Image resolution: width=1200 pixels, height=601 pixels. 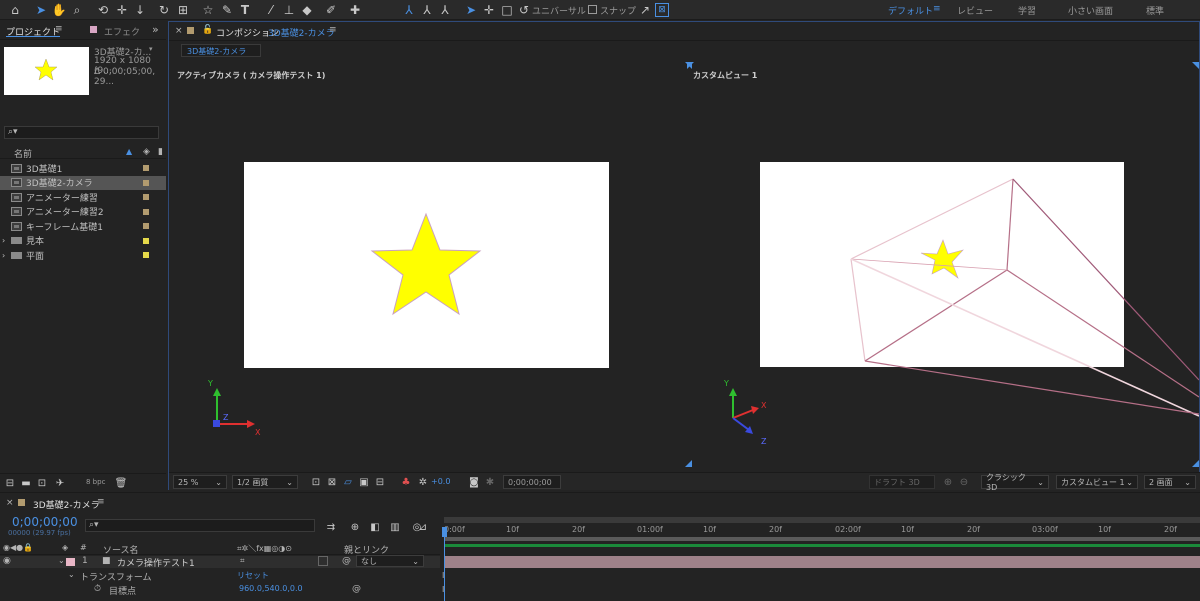 I want to click on clone-stamp-icon: ⊥, so click(x=289, y=10).